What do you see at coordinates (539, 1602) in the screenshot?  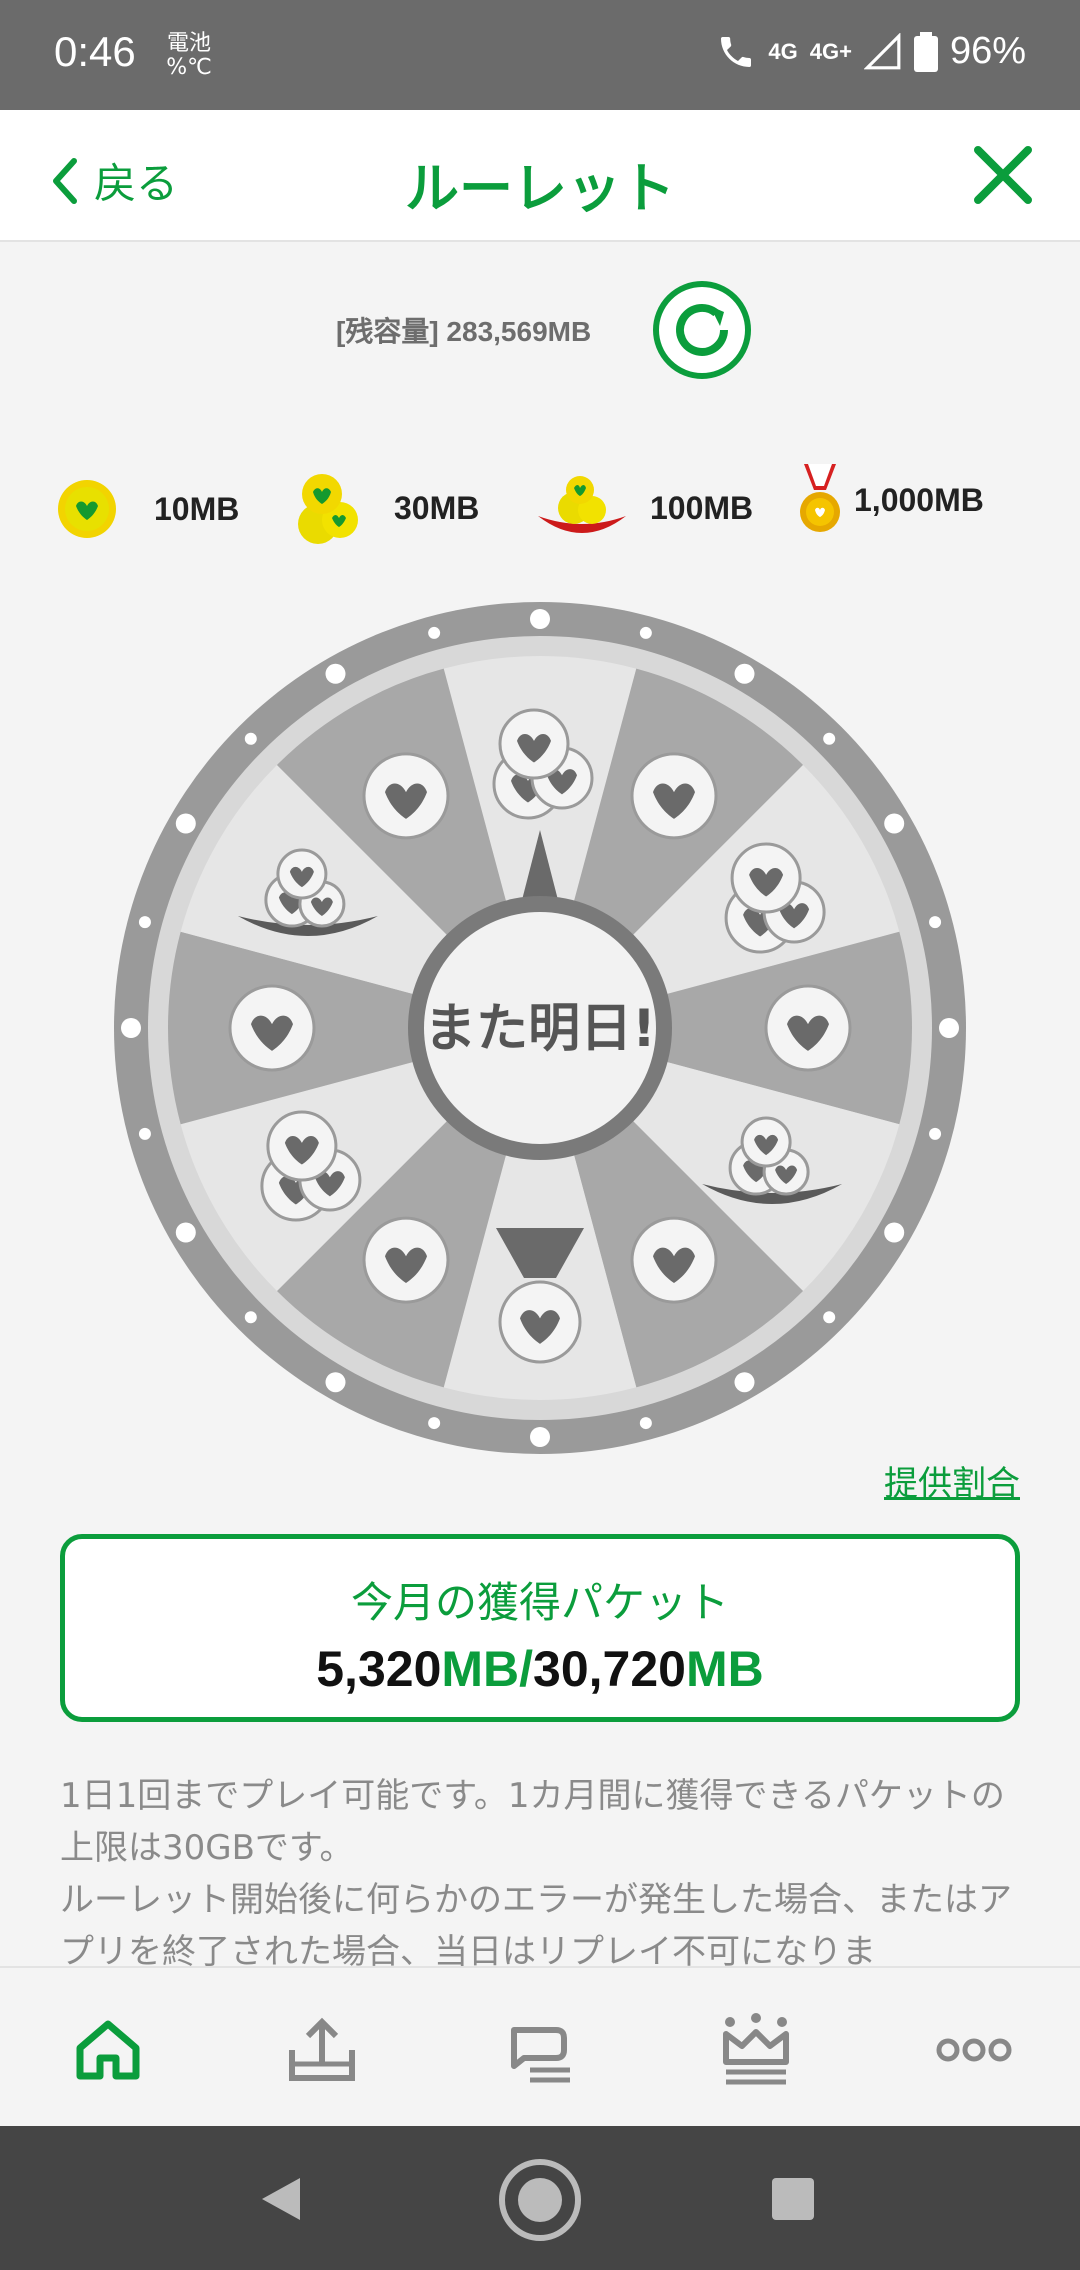 I see `monthly-packet-label: 今月の獲得パケット` at bounding box center [539, 1602].